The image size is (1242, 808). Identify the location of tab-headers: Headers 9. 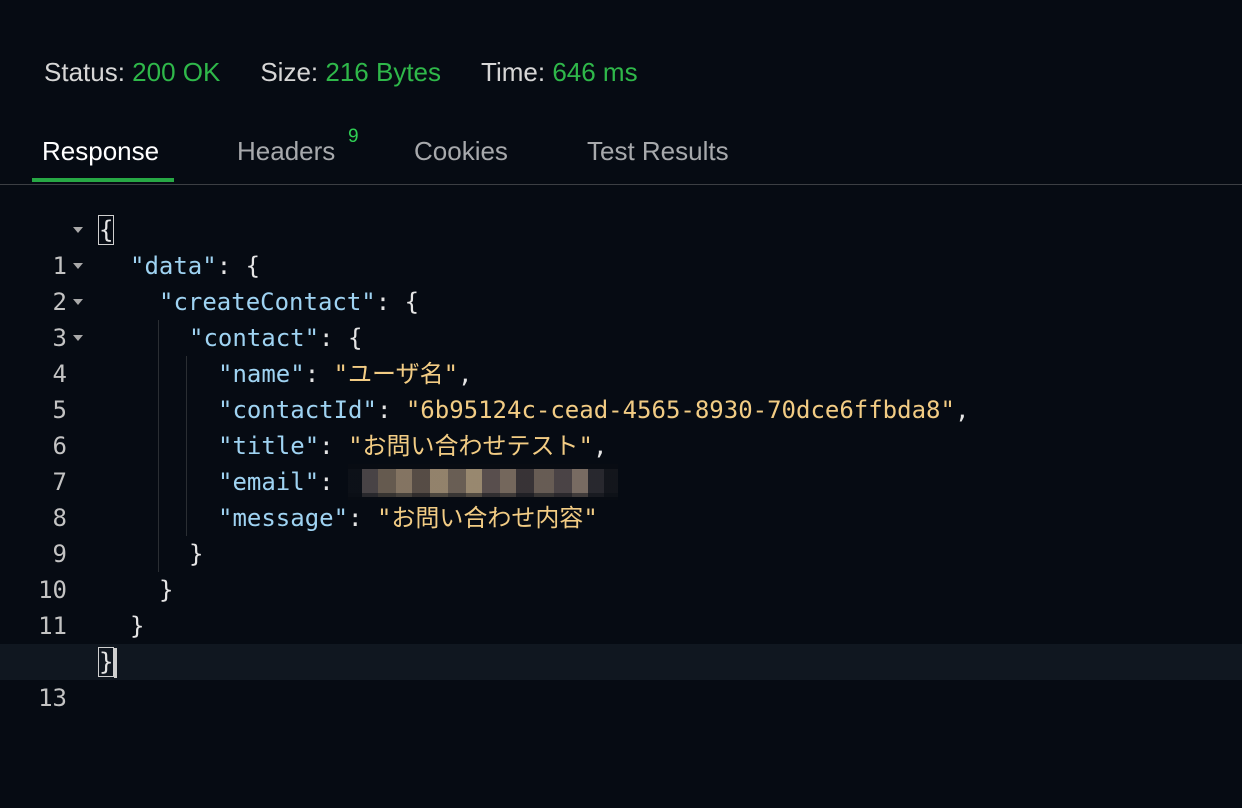
(298, 154).